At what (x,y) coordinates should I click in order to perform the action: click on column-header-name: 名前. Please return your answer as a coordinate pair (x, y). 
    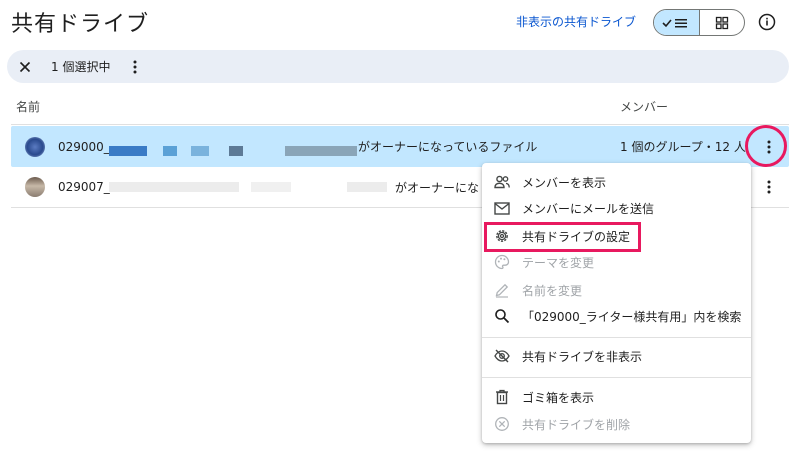
    Looking at the image, I should click on (28, 106).